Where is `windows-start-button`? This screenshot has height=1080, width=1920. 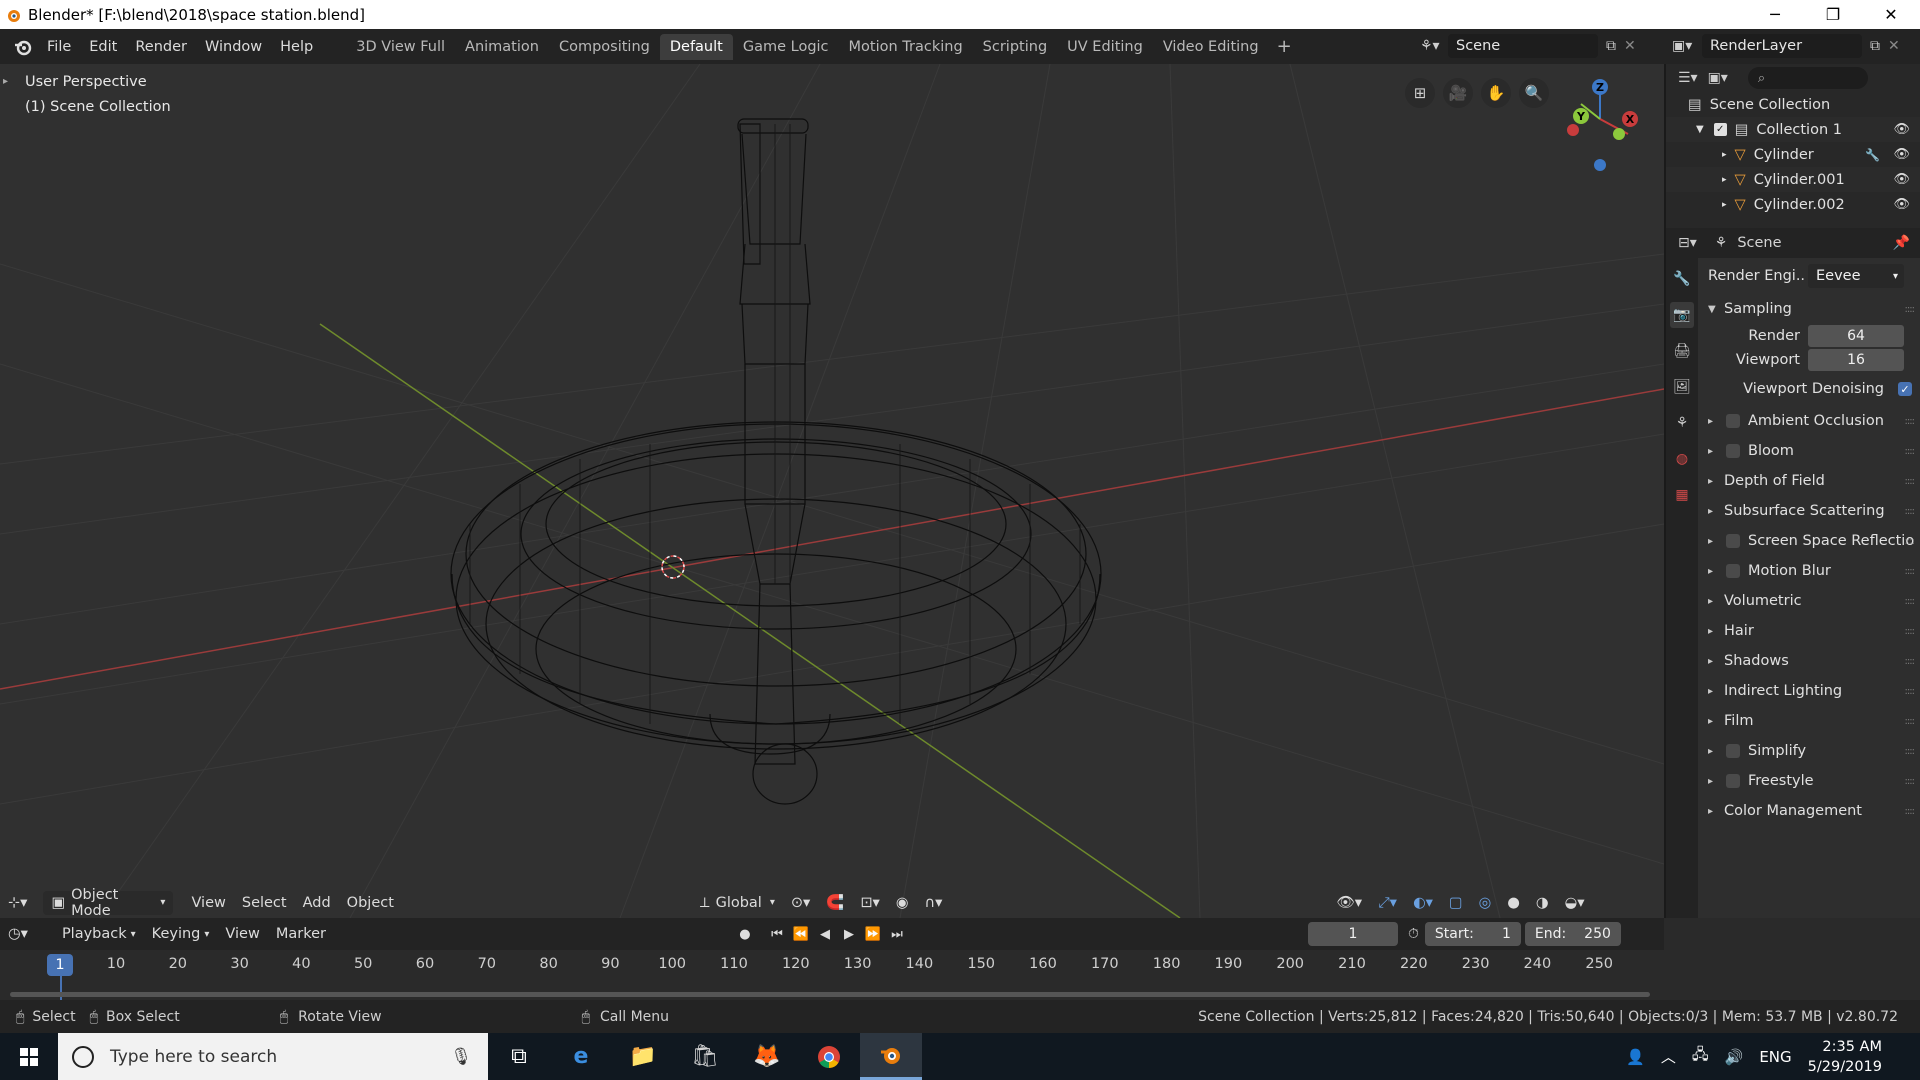
windows-start-button is located at coordinates (29, 1056).